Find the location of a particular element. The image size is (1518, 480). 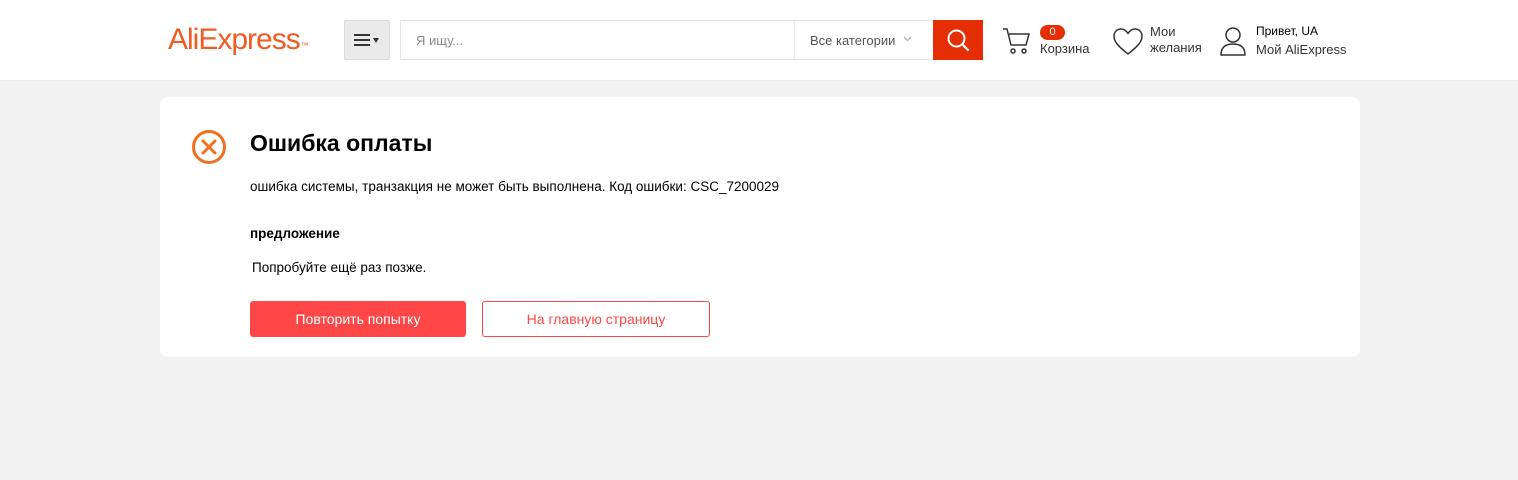

cart-count-badge: 0 is located at coordinates (1052, 32).